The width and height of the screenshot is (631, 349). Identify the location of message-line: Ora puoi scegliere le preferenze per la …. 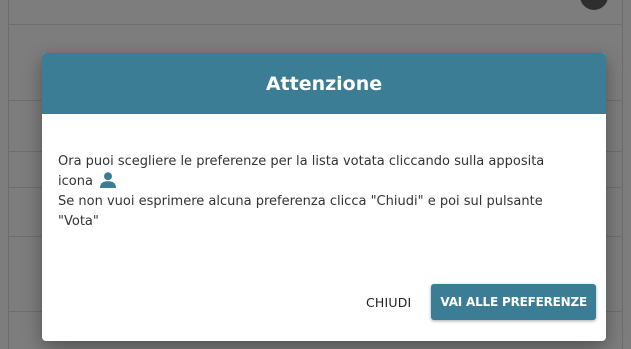
(301, 161).